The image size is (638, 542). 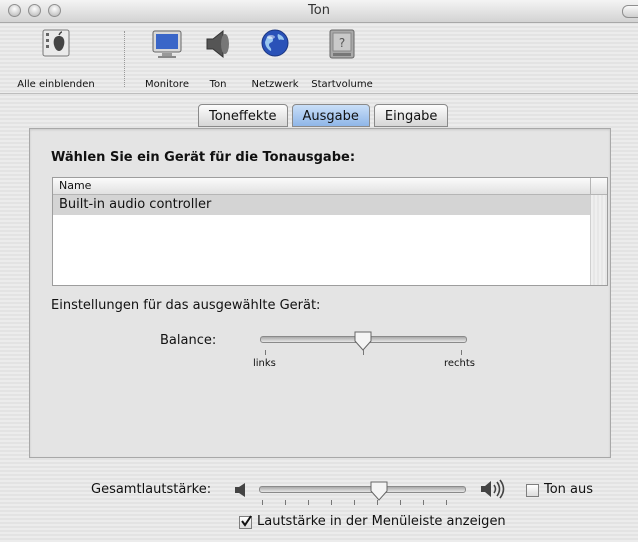 I want to click on show-all-icon, so click(x=56, y=43).